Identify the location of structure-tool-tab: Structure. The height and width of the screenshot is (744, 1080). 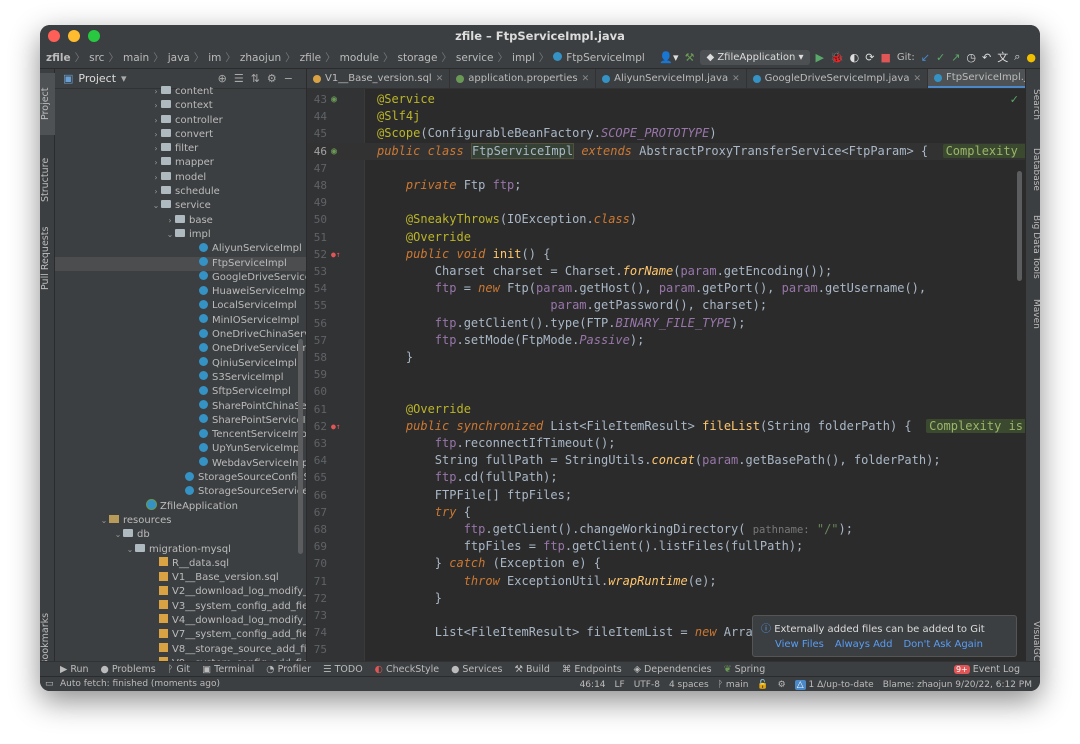
(47, 180).